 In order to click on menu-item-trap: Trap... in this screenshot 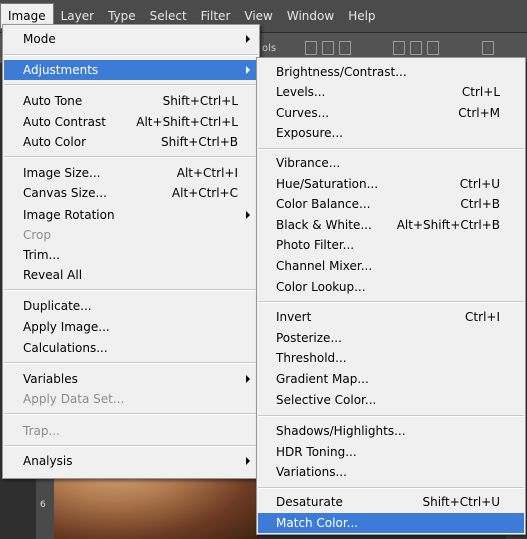, I will do `click(131, 431)`.